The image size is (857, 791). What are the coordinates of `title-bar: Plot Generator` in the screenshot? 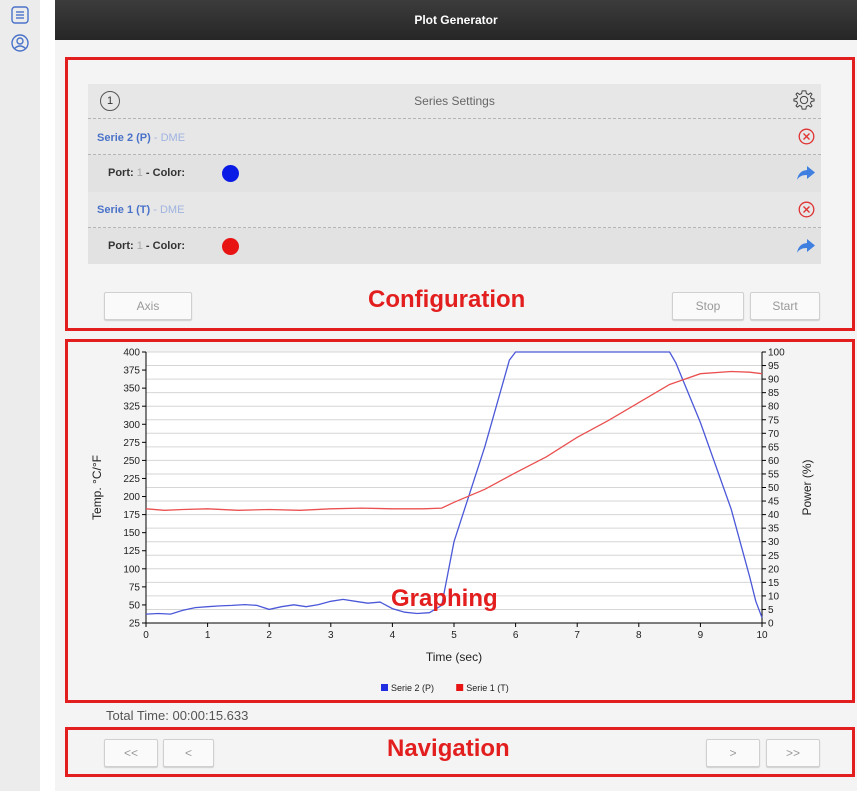 It's located at (456, 20).